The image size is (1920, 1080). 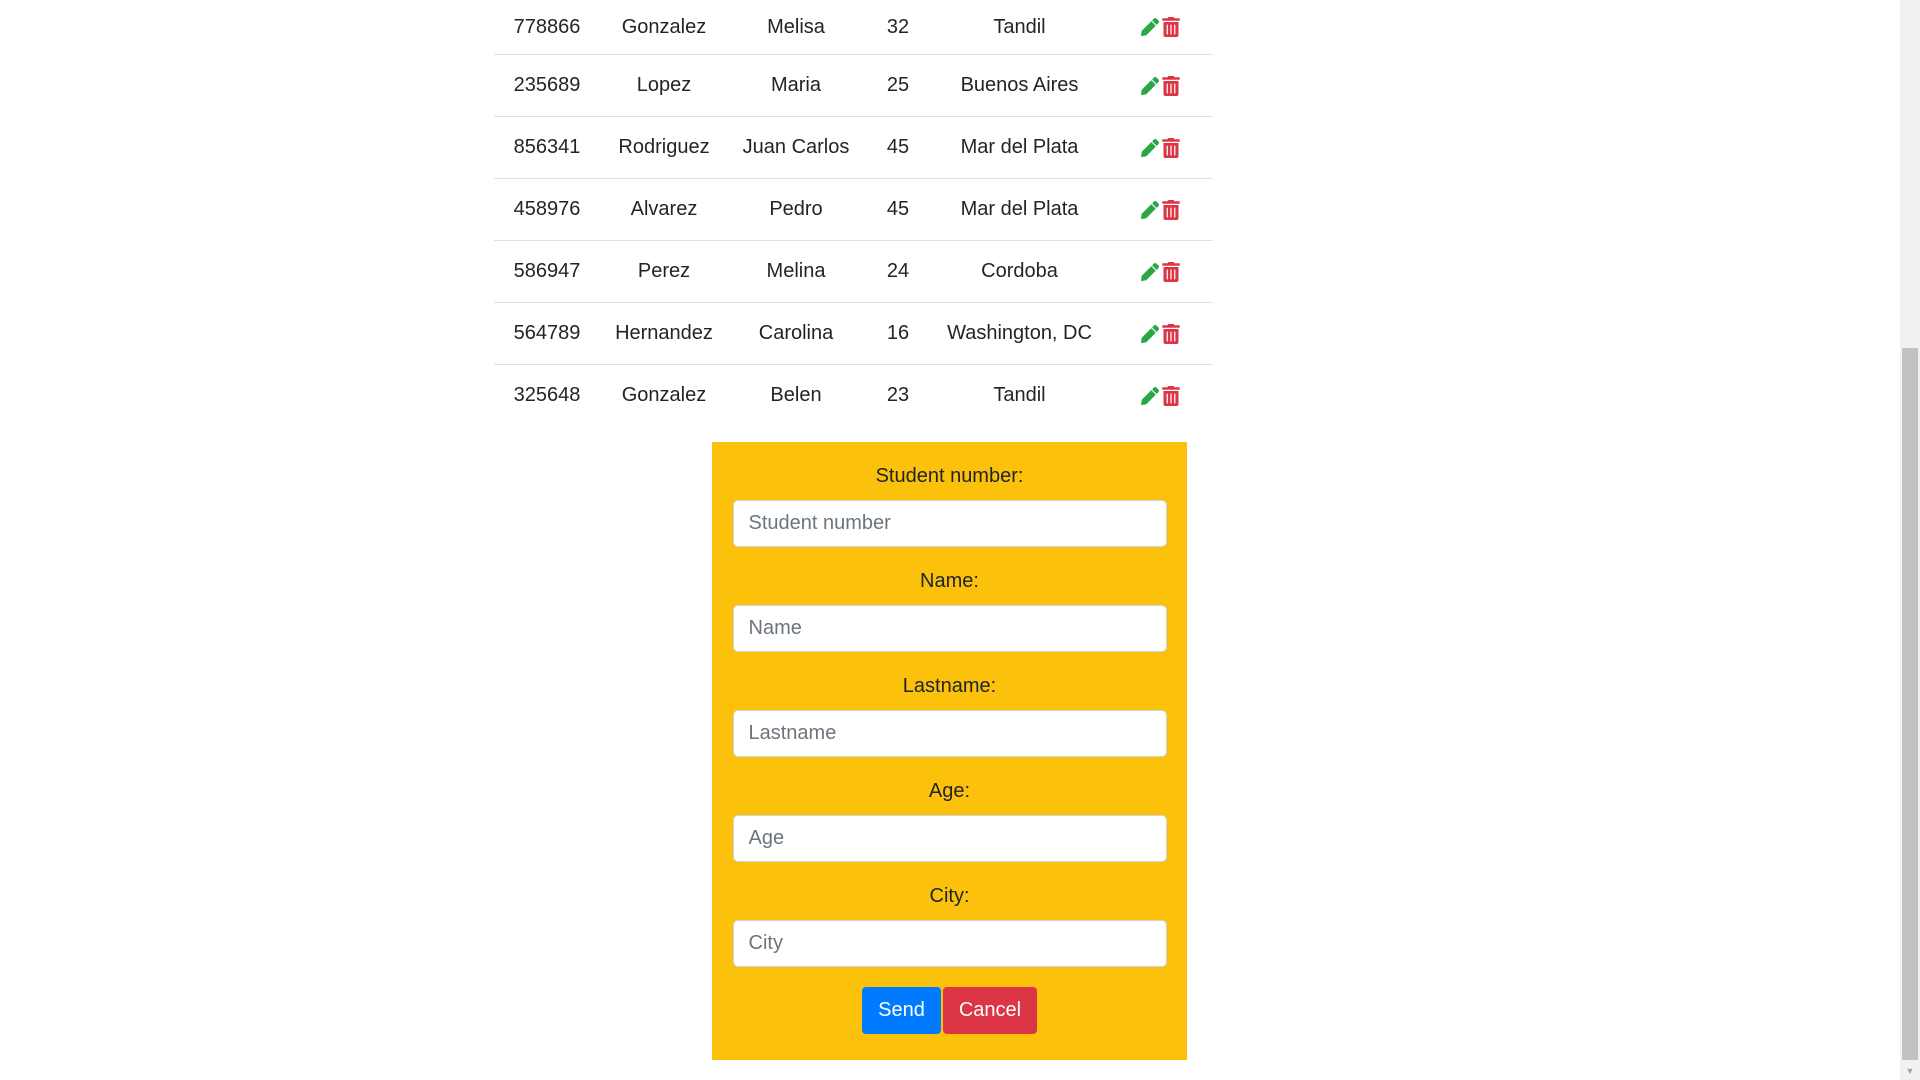 What do you see at coordinates (796, 147) in the screenshot?
I see `name-cell: Juan Carlos` at bounding box center [796, 147].